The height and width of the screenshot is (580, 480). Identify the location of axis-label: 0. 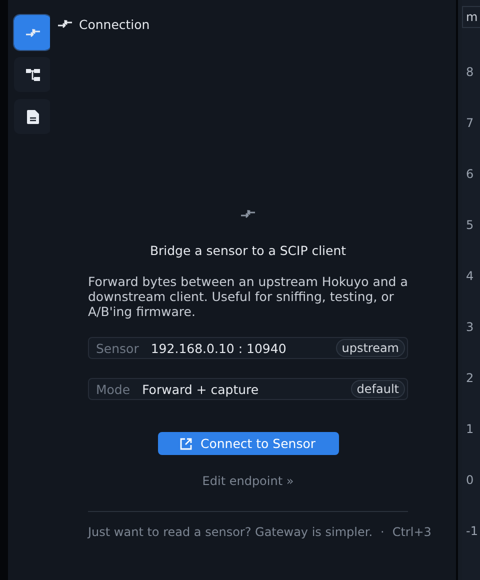
(470, 480).